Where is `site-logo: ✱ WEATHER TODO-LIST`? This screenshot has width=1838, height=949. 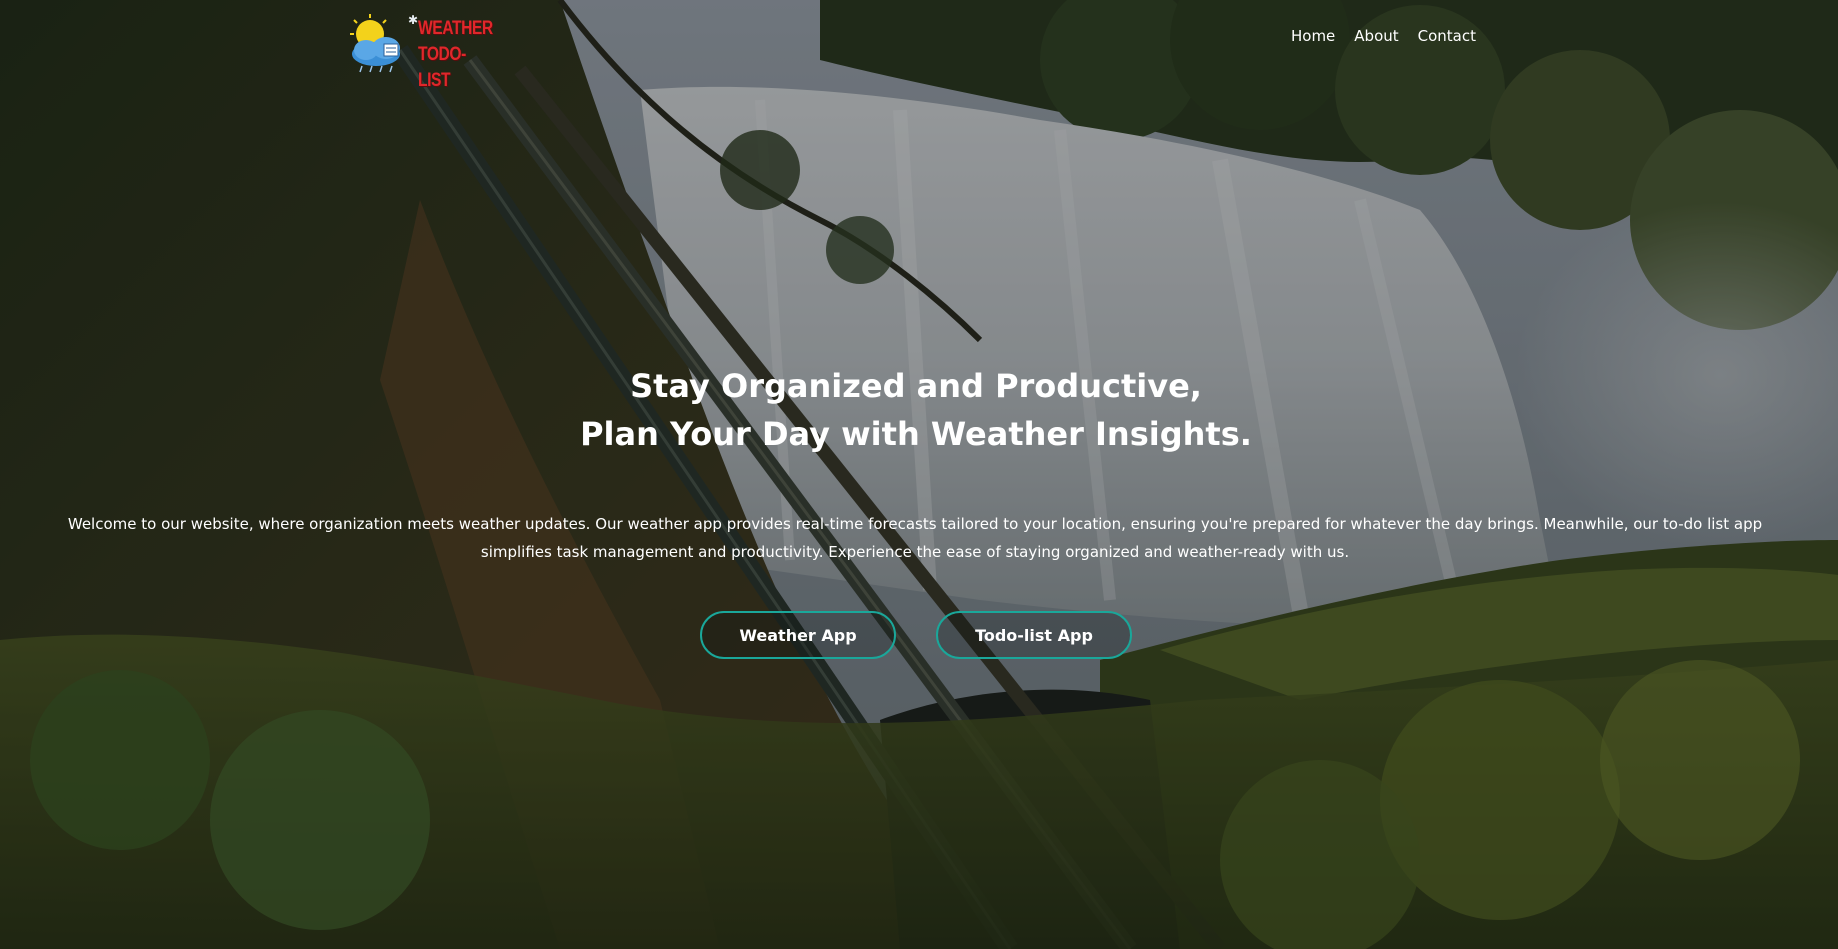
site-logo: ✱ WEATHER TODO-LIST is located at coordinates (426, 51).